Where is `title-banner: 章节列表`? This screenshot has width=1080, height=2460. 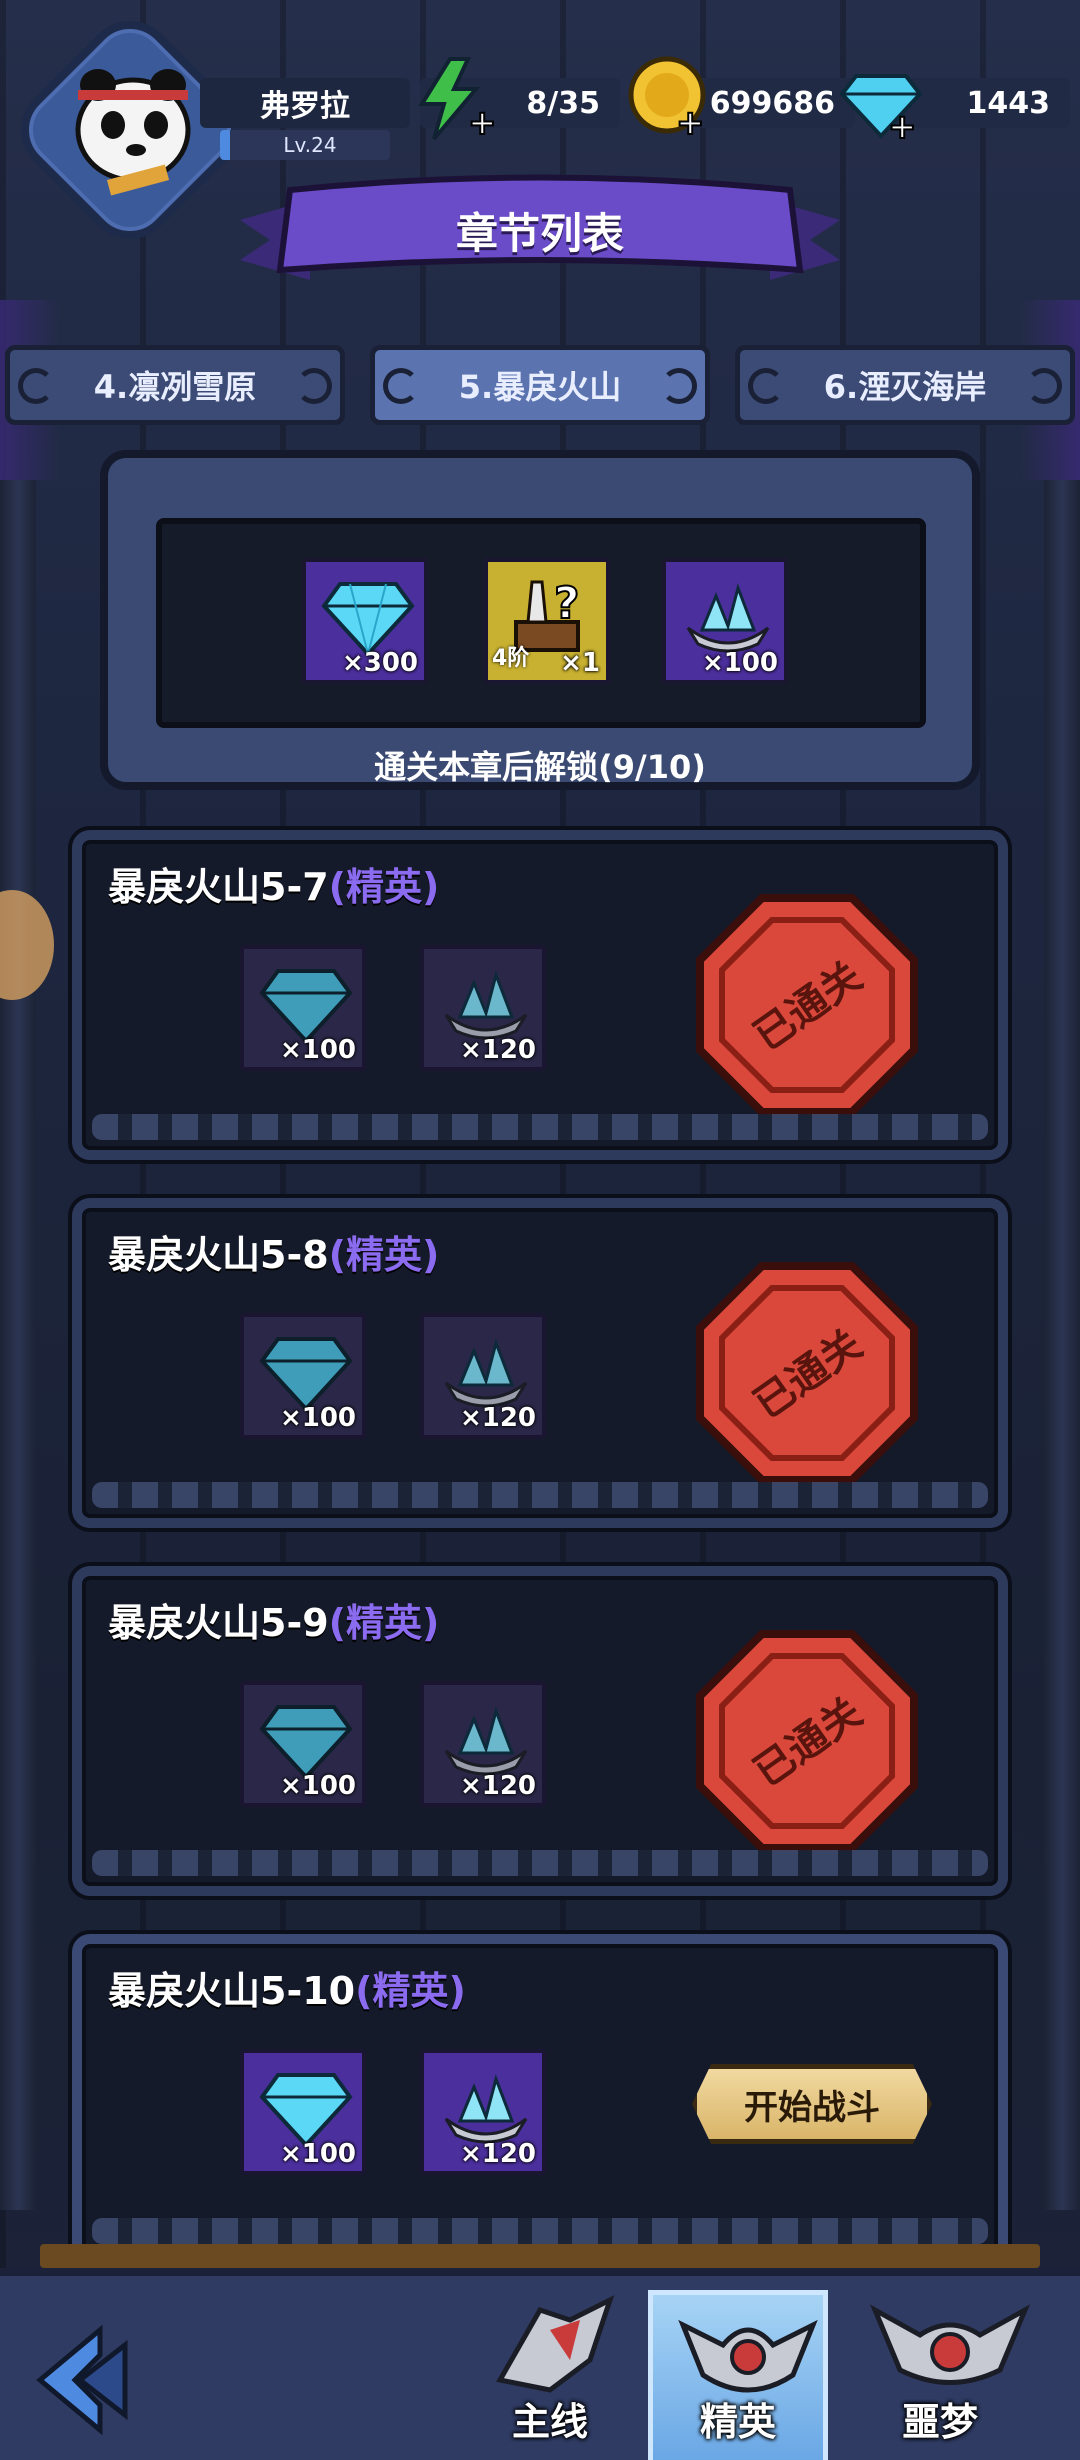 title-banner: 章节列表 is located at coordinates (540, 225).